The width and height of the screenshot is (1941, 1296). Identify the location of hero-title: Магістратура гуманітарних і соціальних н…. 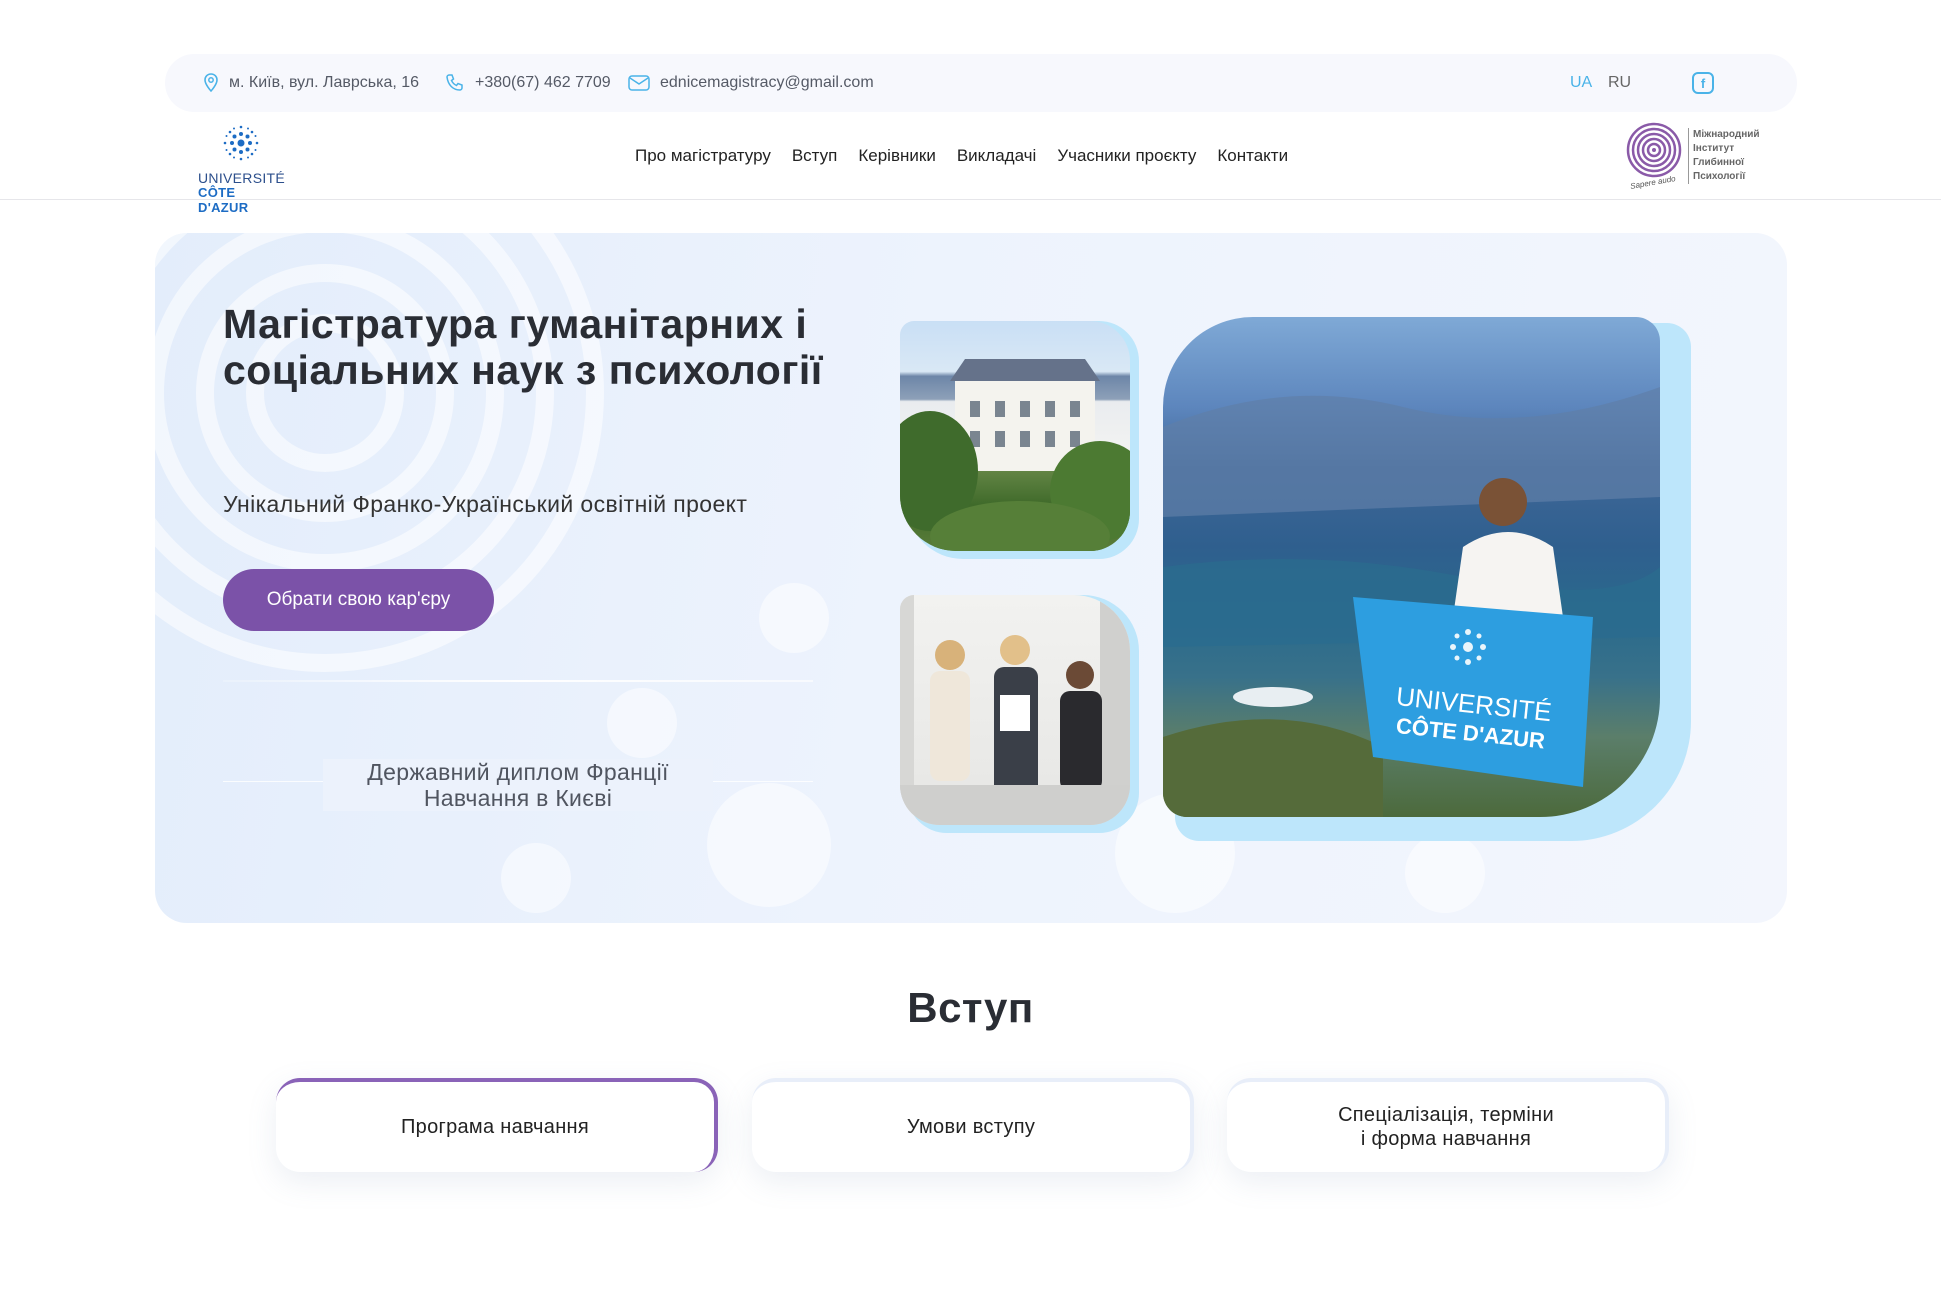
(523, 347).